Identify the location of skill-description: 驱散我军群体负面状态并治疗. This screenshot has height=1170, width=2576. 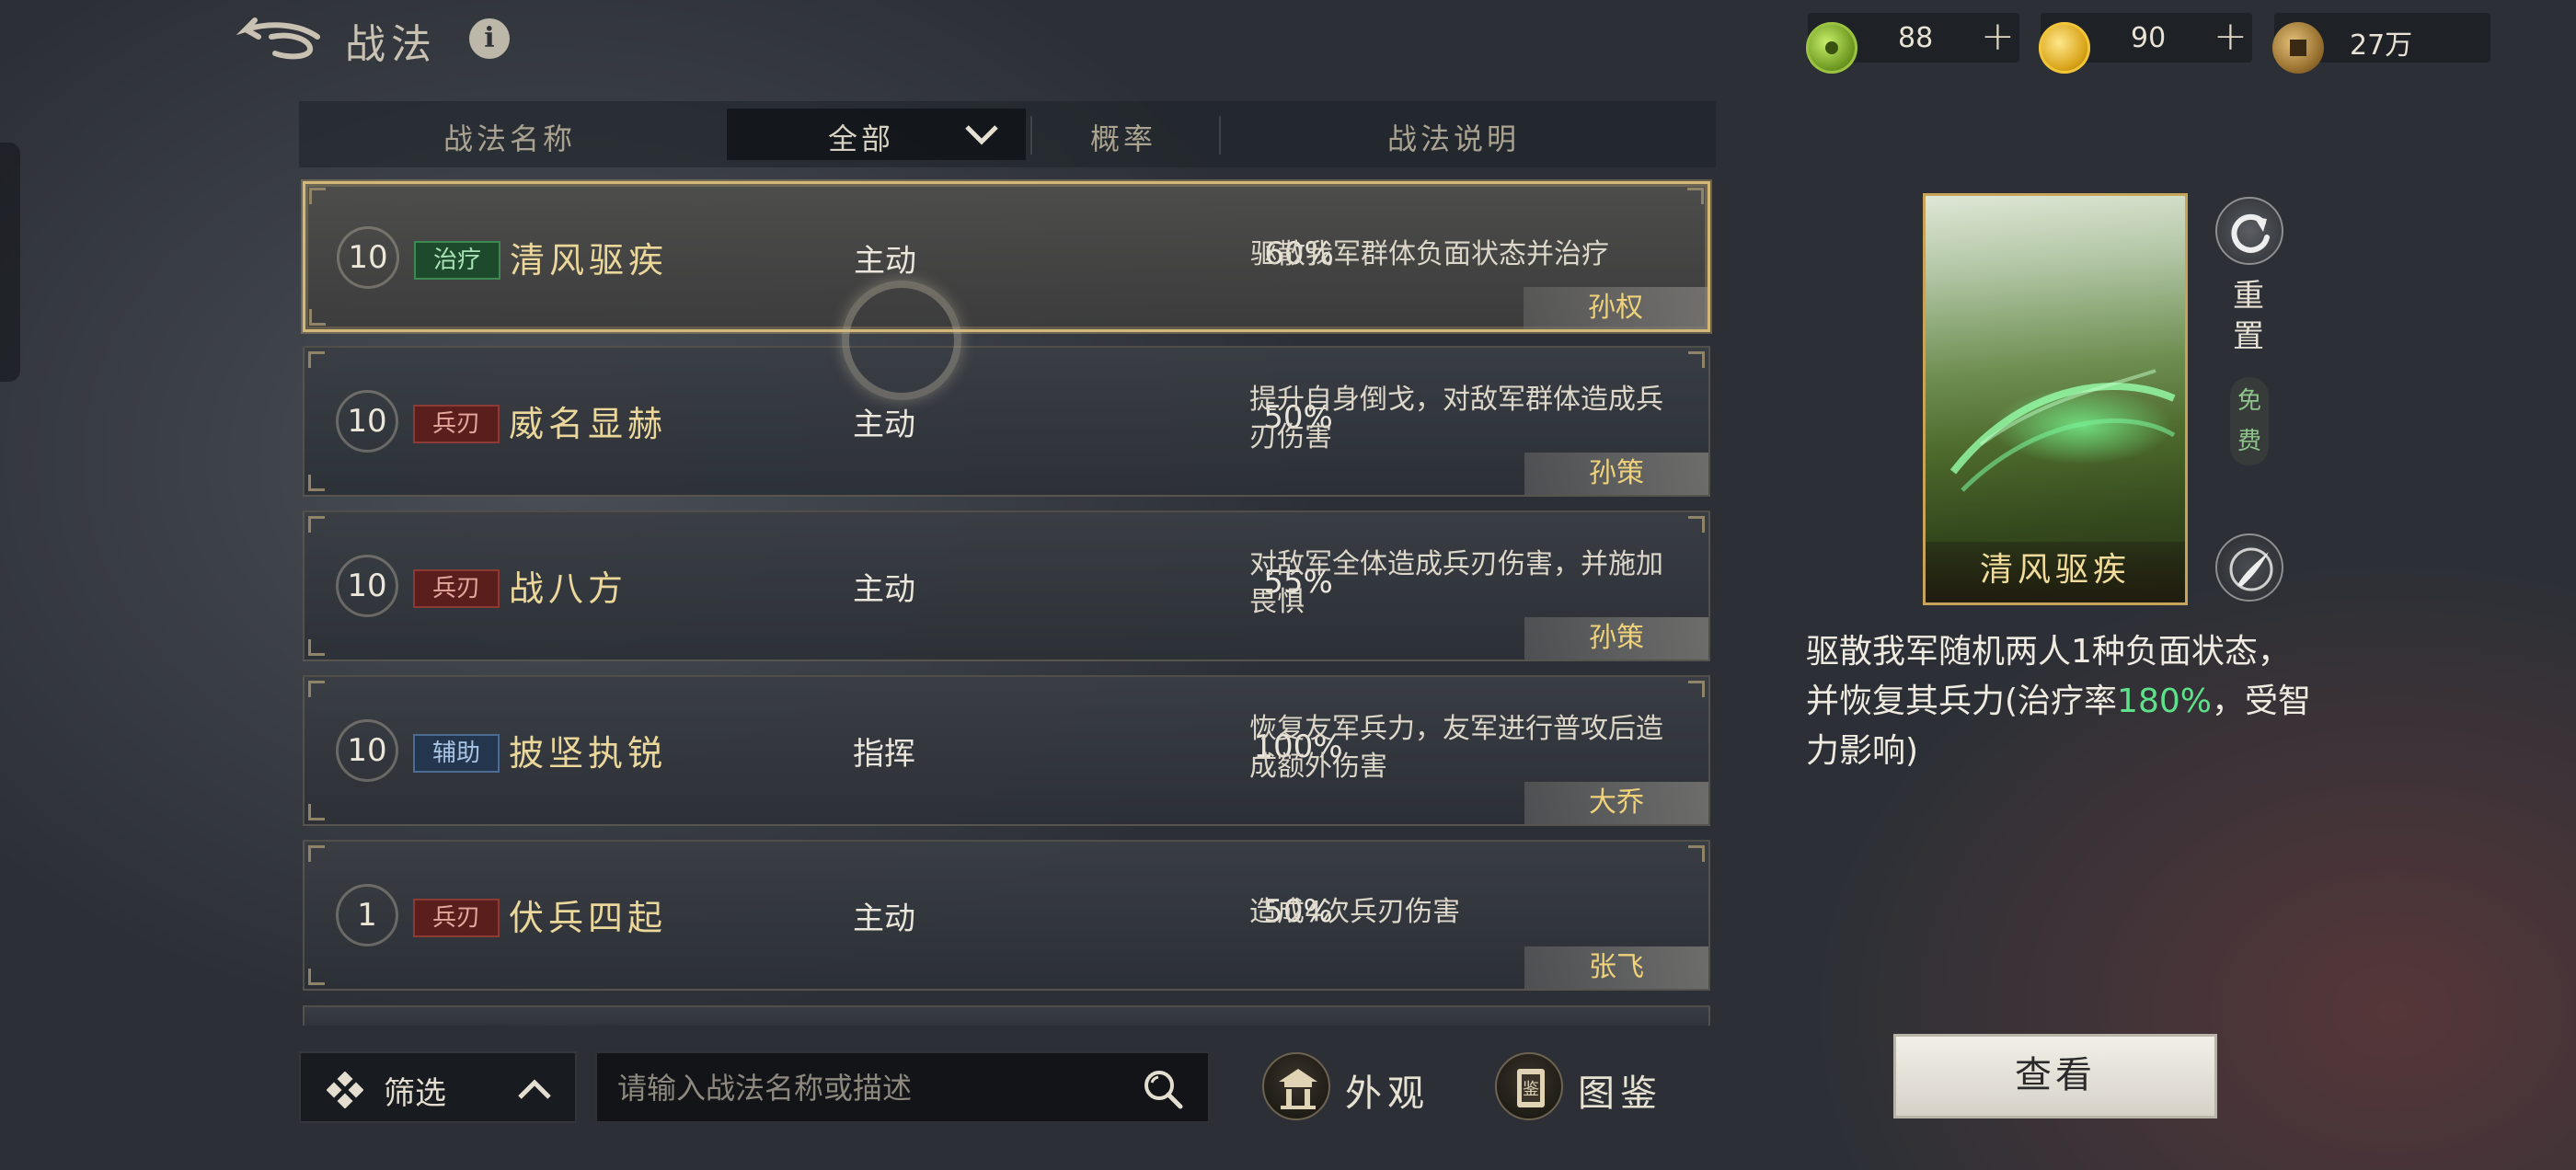
(1429, 254).